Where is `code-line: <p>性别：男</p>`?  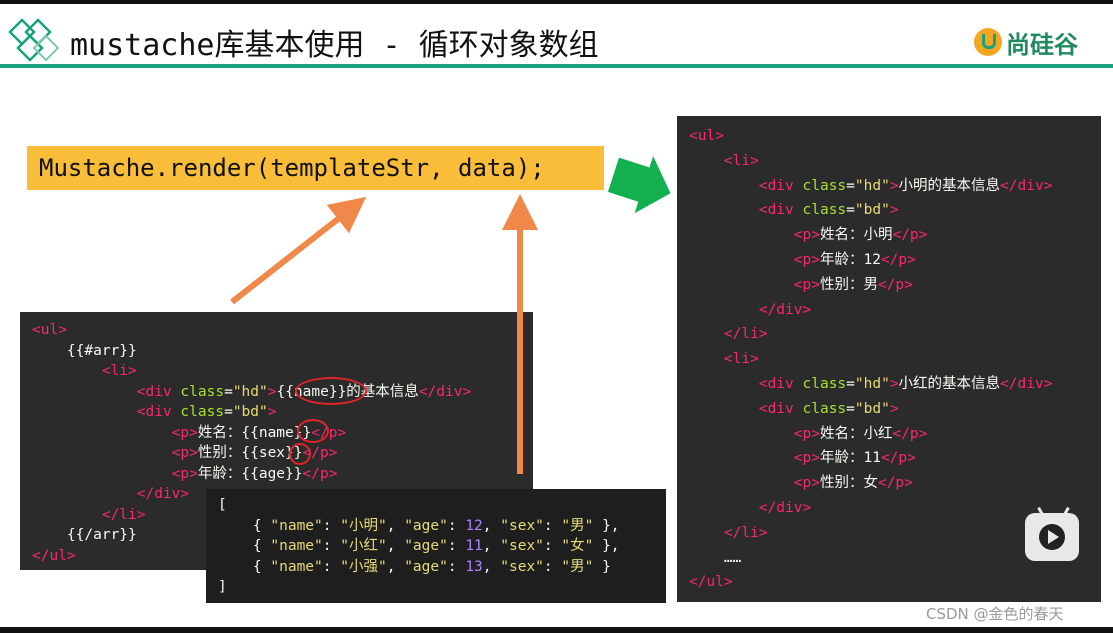 code-line: <p>性别：男</p> is located at coordinates (889, 285).